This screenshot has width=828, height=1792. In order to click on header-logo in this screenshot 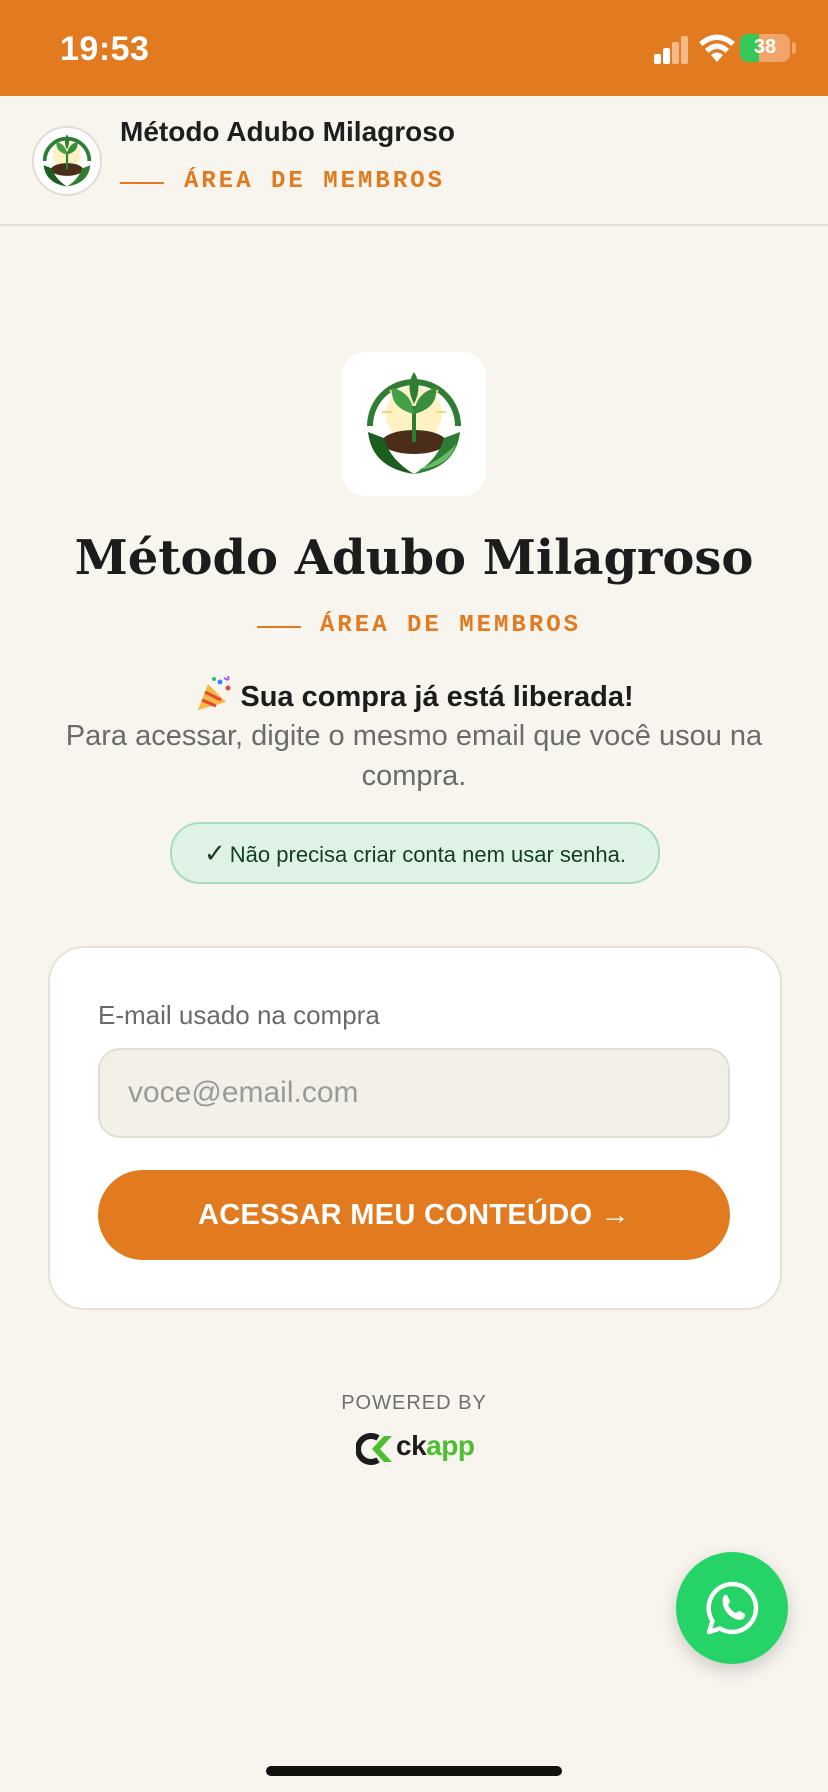, I will do `click(67, 161)`.